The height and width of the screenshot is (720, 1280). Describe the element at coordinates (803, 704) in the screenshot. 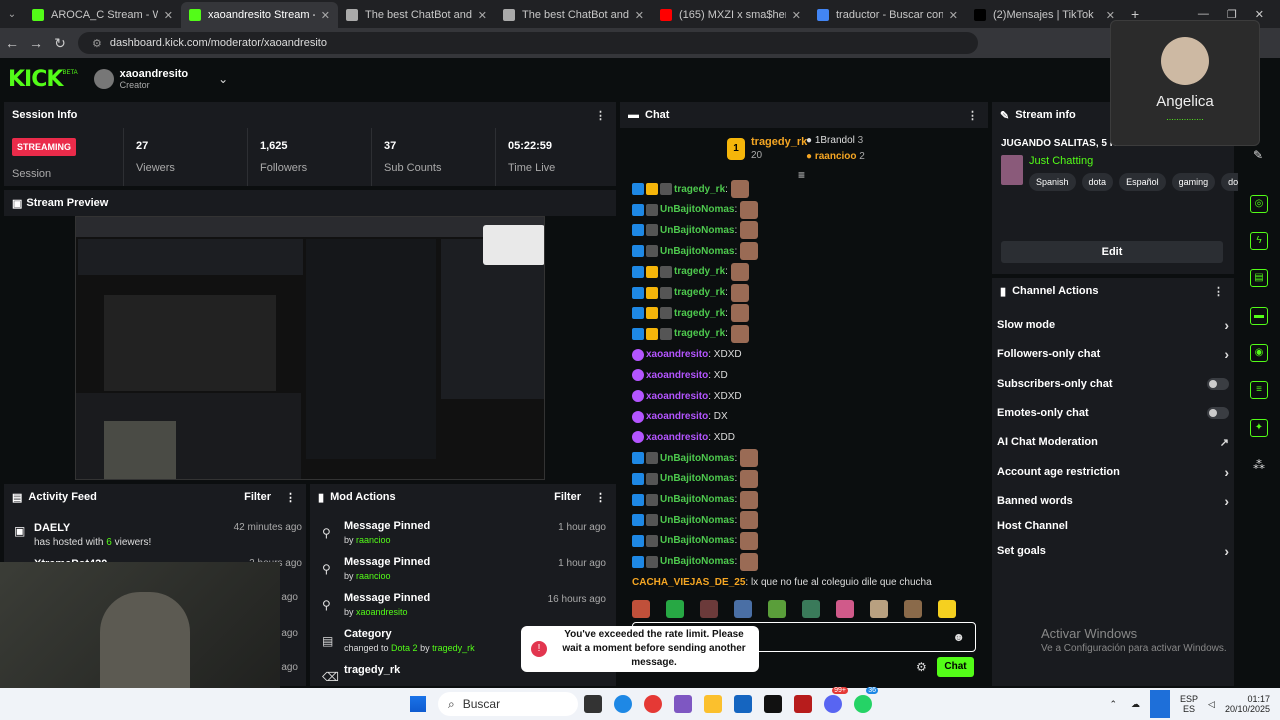

I see `app-icon` at that location.